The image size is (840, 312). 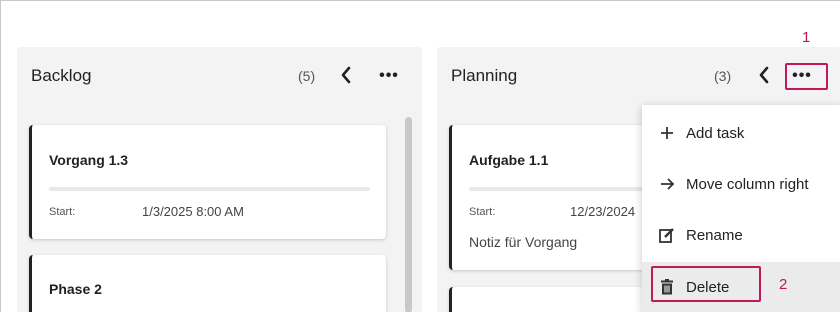 What do you see at coordinates (193, 211) in the screenshot?
I see `card-start-value: 1/3/2025 8:00 AM` at bounding box center [193, 211].